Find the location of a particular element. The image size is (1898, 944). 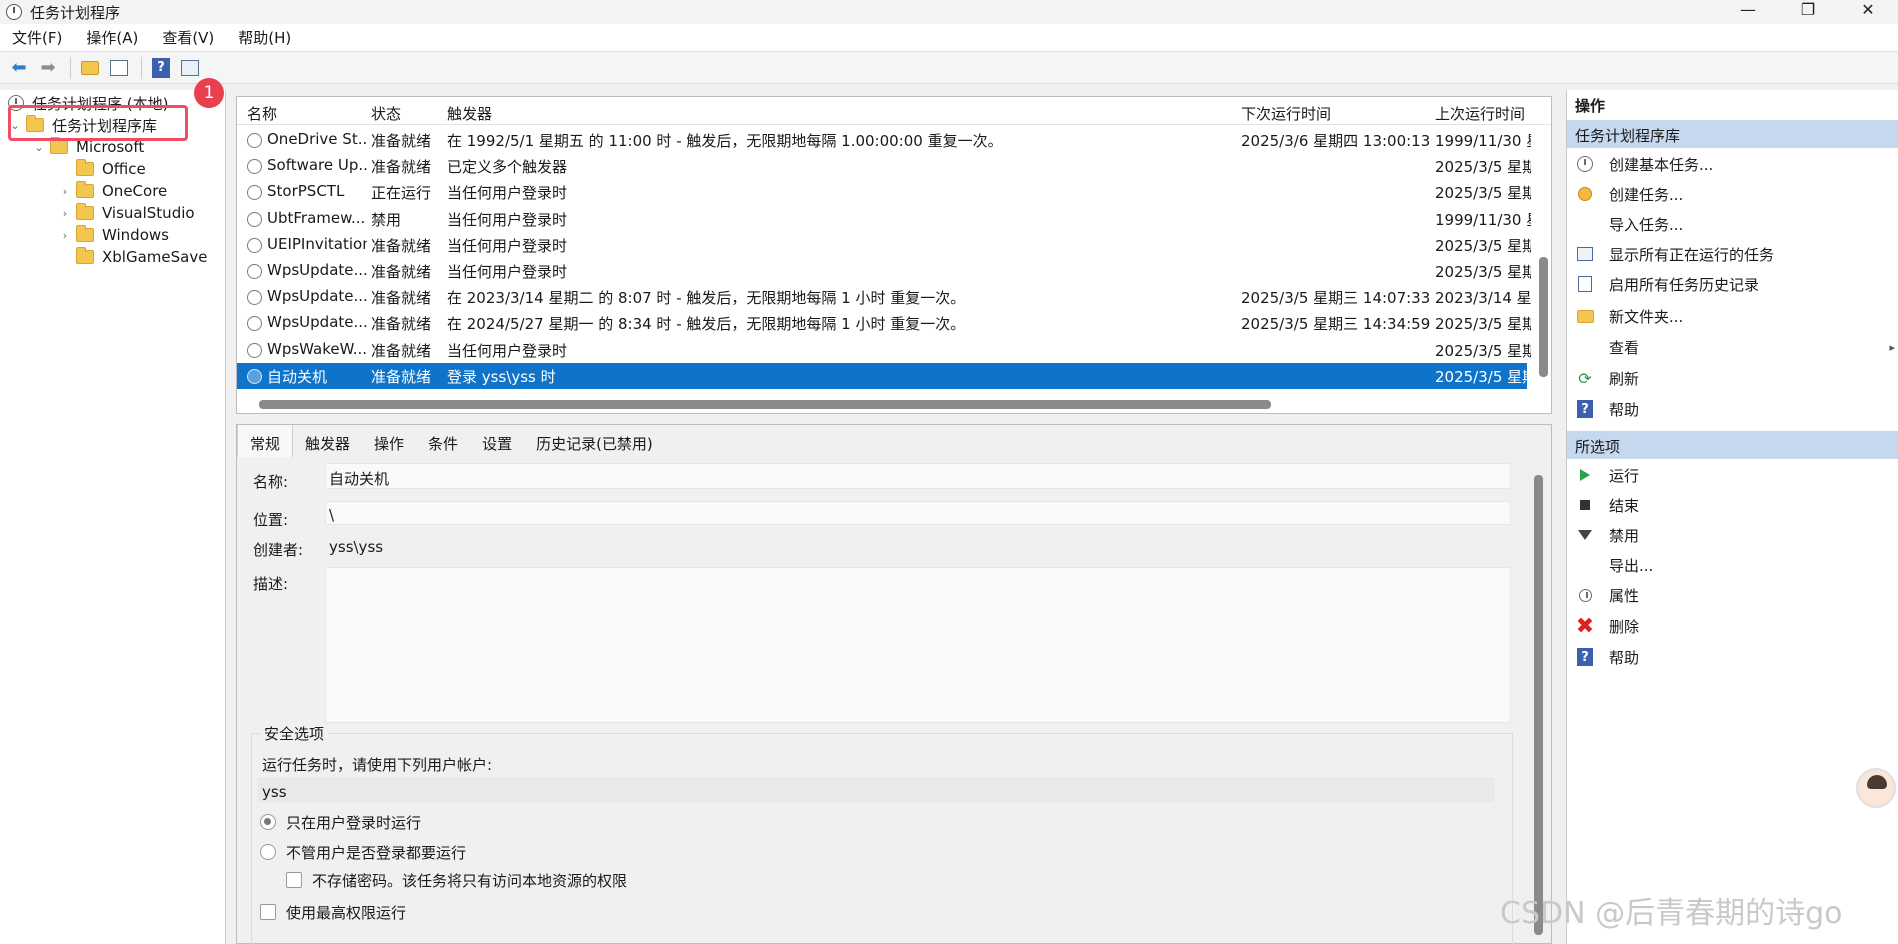

column-header-name: 名称 is located at coordinates (262, 113).